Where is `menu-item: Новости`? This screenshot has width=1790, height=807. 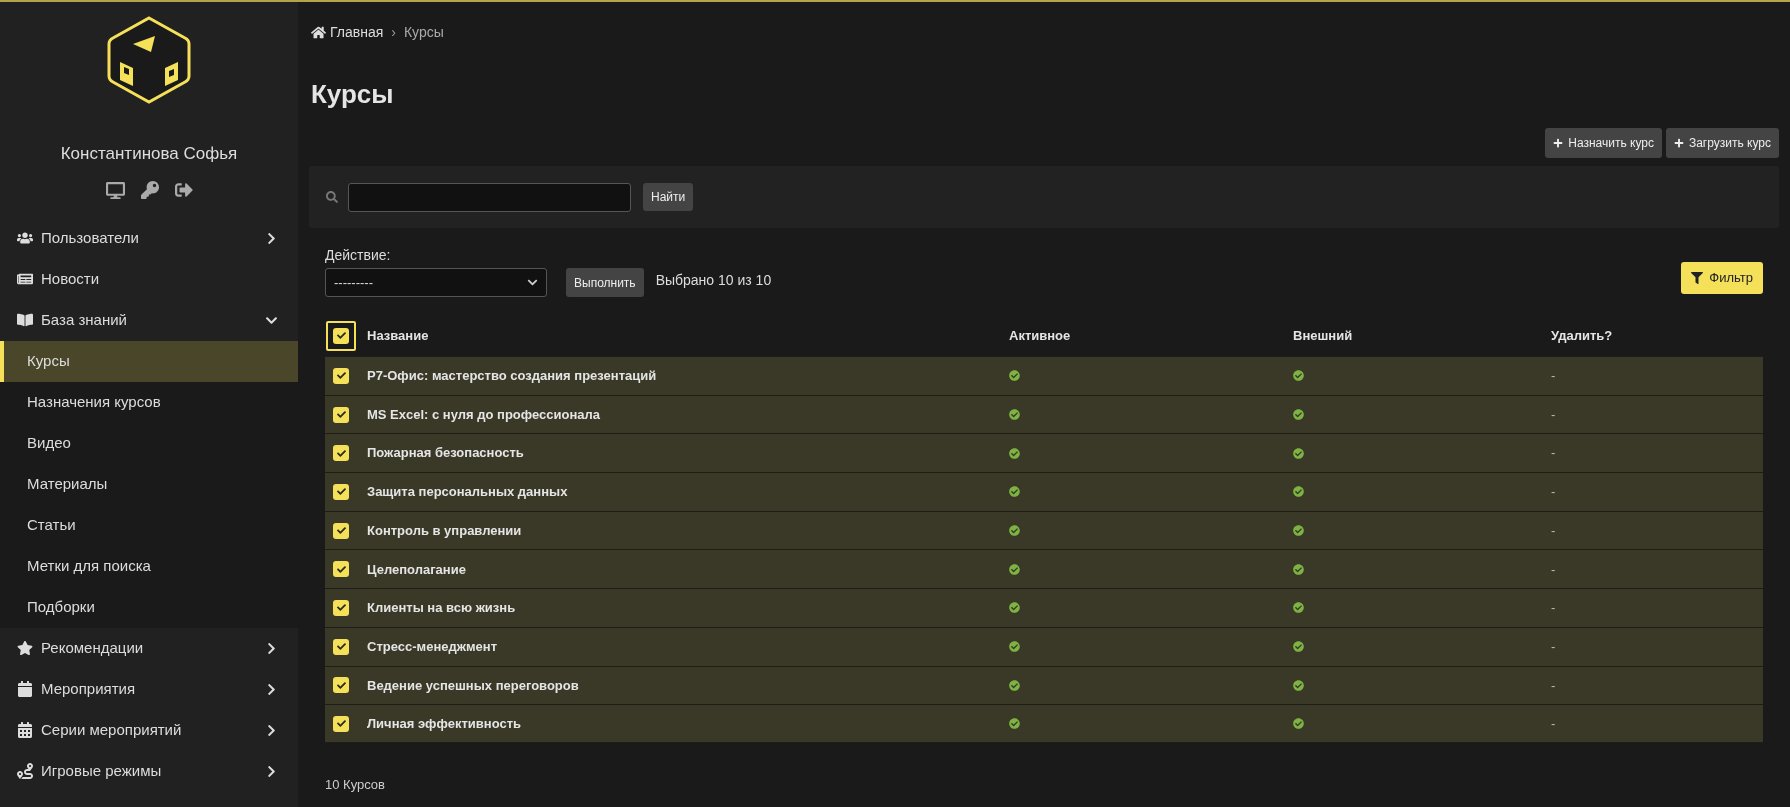 menu-item: Новости is located at coordinates (149, 279).